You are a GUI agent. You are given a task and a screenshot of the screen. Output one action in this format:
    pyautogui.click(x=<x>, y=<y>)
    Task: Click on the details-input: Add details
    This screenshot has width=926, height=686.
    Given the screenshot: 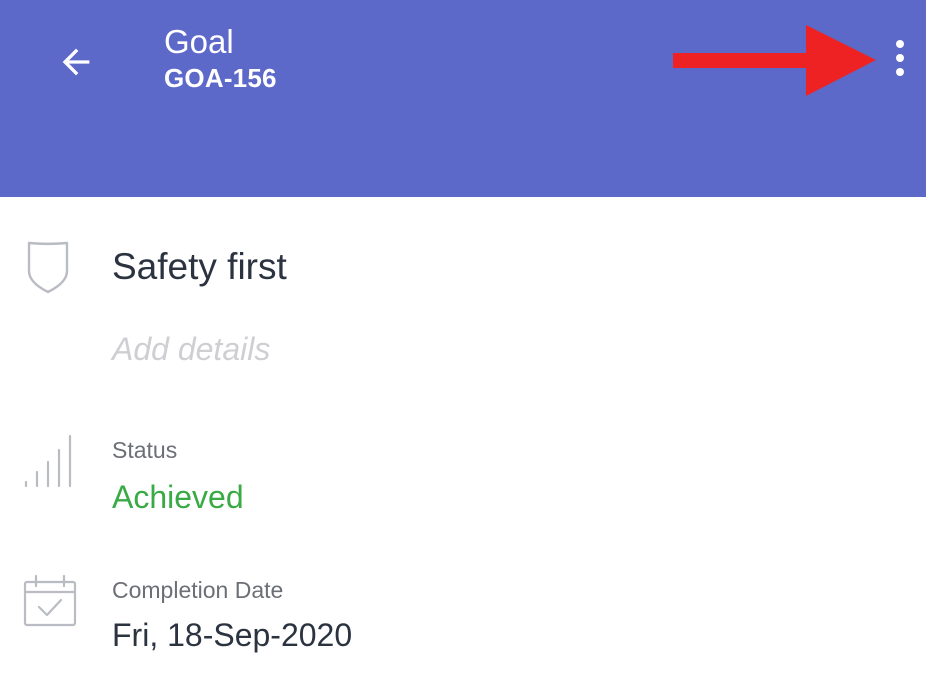 What is the action you would take?
    pyautogui.click(x=191, y=349)
    